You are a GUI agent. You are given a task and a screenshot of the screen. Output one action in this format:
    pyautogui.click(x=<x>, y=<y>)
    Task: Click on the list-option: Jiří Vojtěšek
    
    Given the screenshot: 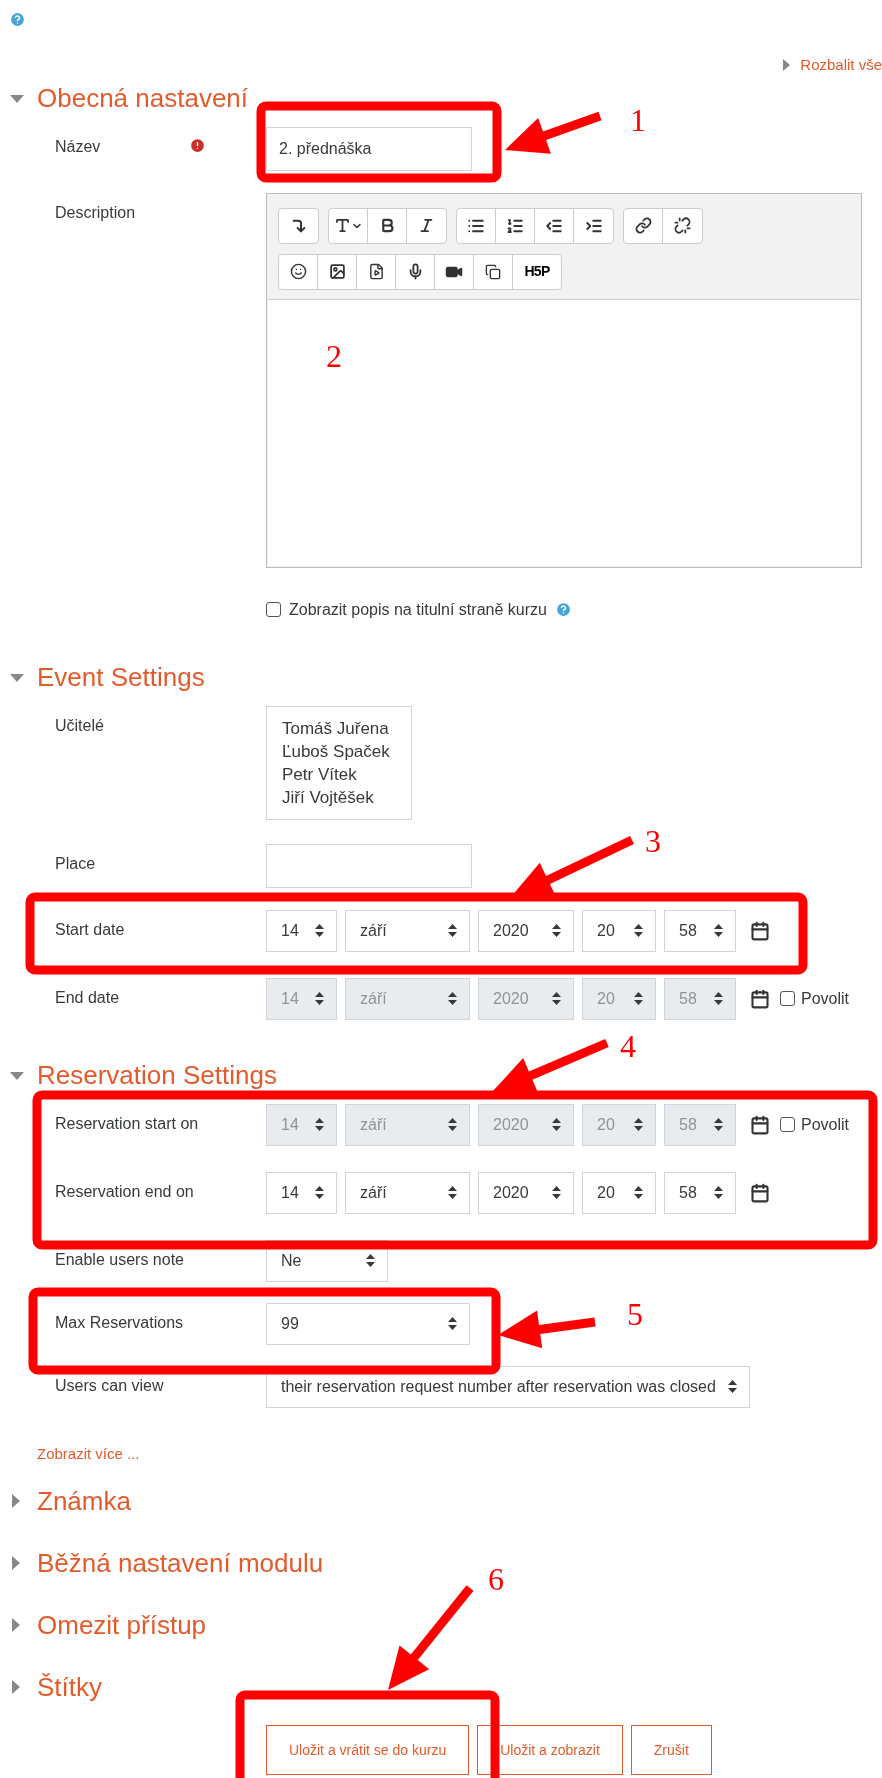 What is the action you would take?
    pyautogui.click(x=339, y=797)
    